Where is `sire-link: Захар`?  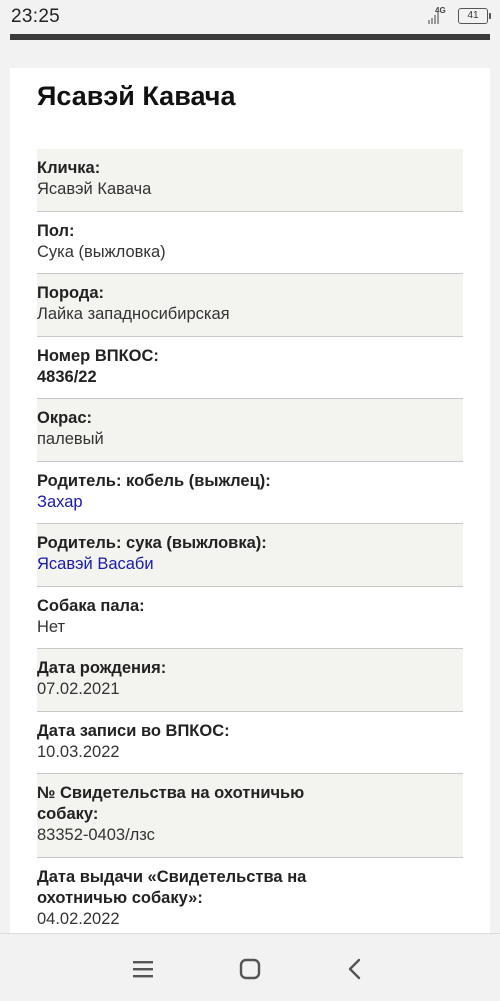 sire-link: Захар is located at coordinates (250, 502).